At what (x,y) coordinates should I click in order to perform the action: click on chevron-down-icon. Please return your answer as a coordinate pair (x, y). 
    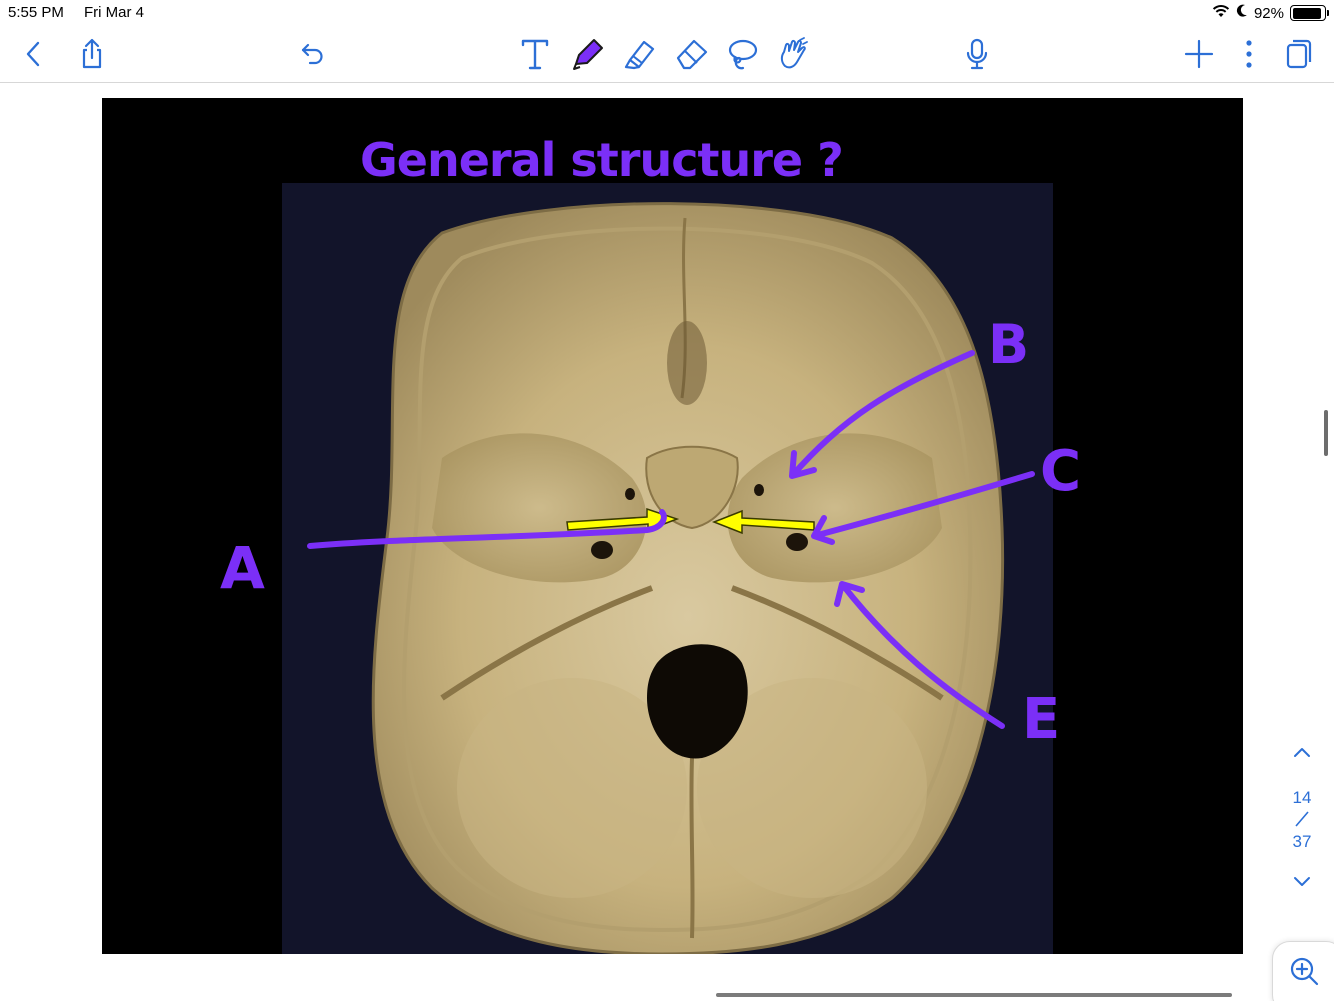
    Looking at the image, I should click on (1302, 884).